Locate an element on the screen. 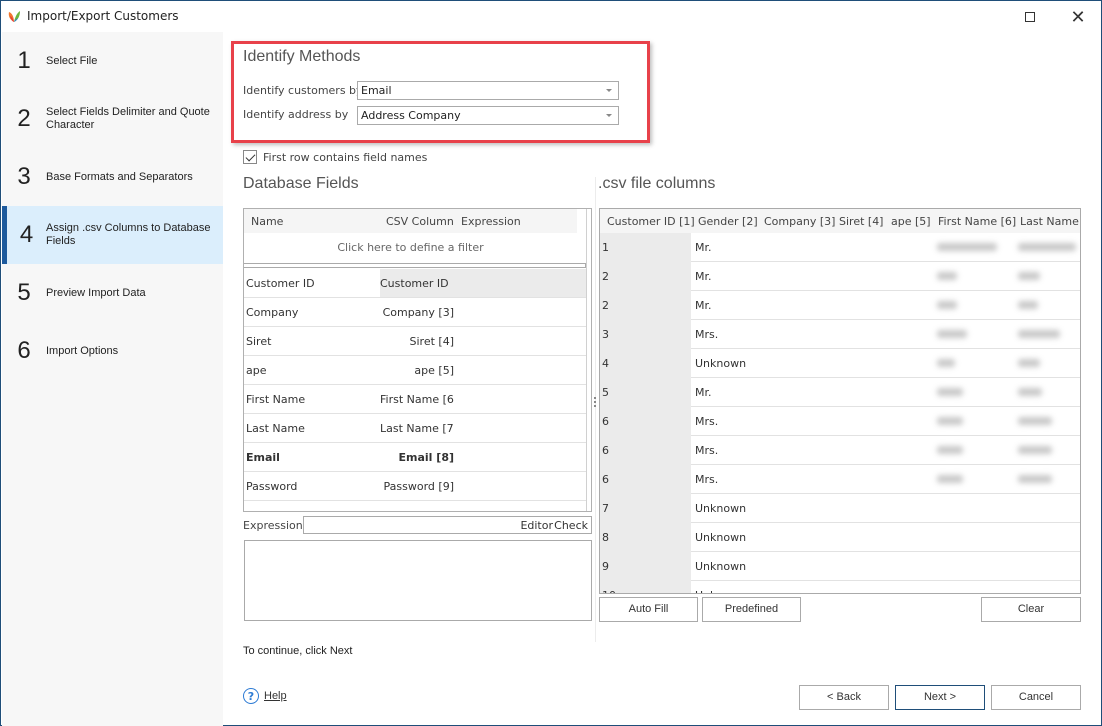 The width and height of the screenshot is (1102, 726). step-assign-columns: 4 Assign .csv Columns to Database Fields is located at coordinates (112, 235).